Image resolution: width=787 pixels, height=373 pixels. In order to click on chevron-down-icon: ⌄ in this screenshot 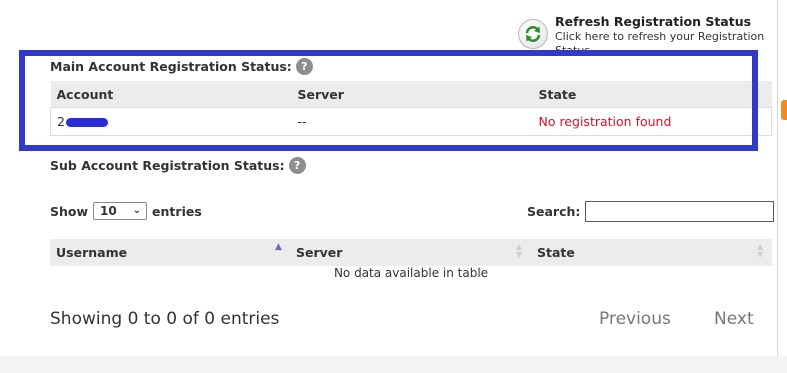, I will do `click(137, 210)`.